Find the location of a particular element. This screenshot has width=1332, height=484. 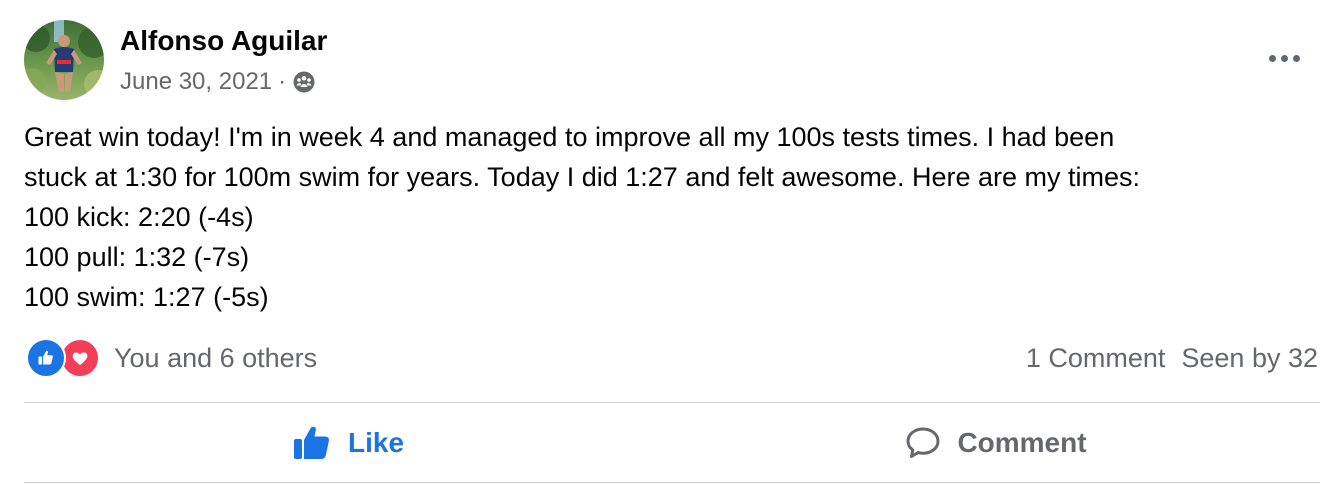

author-avatar is located at coordinates (64, 60).